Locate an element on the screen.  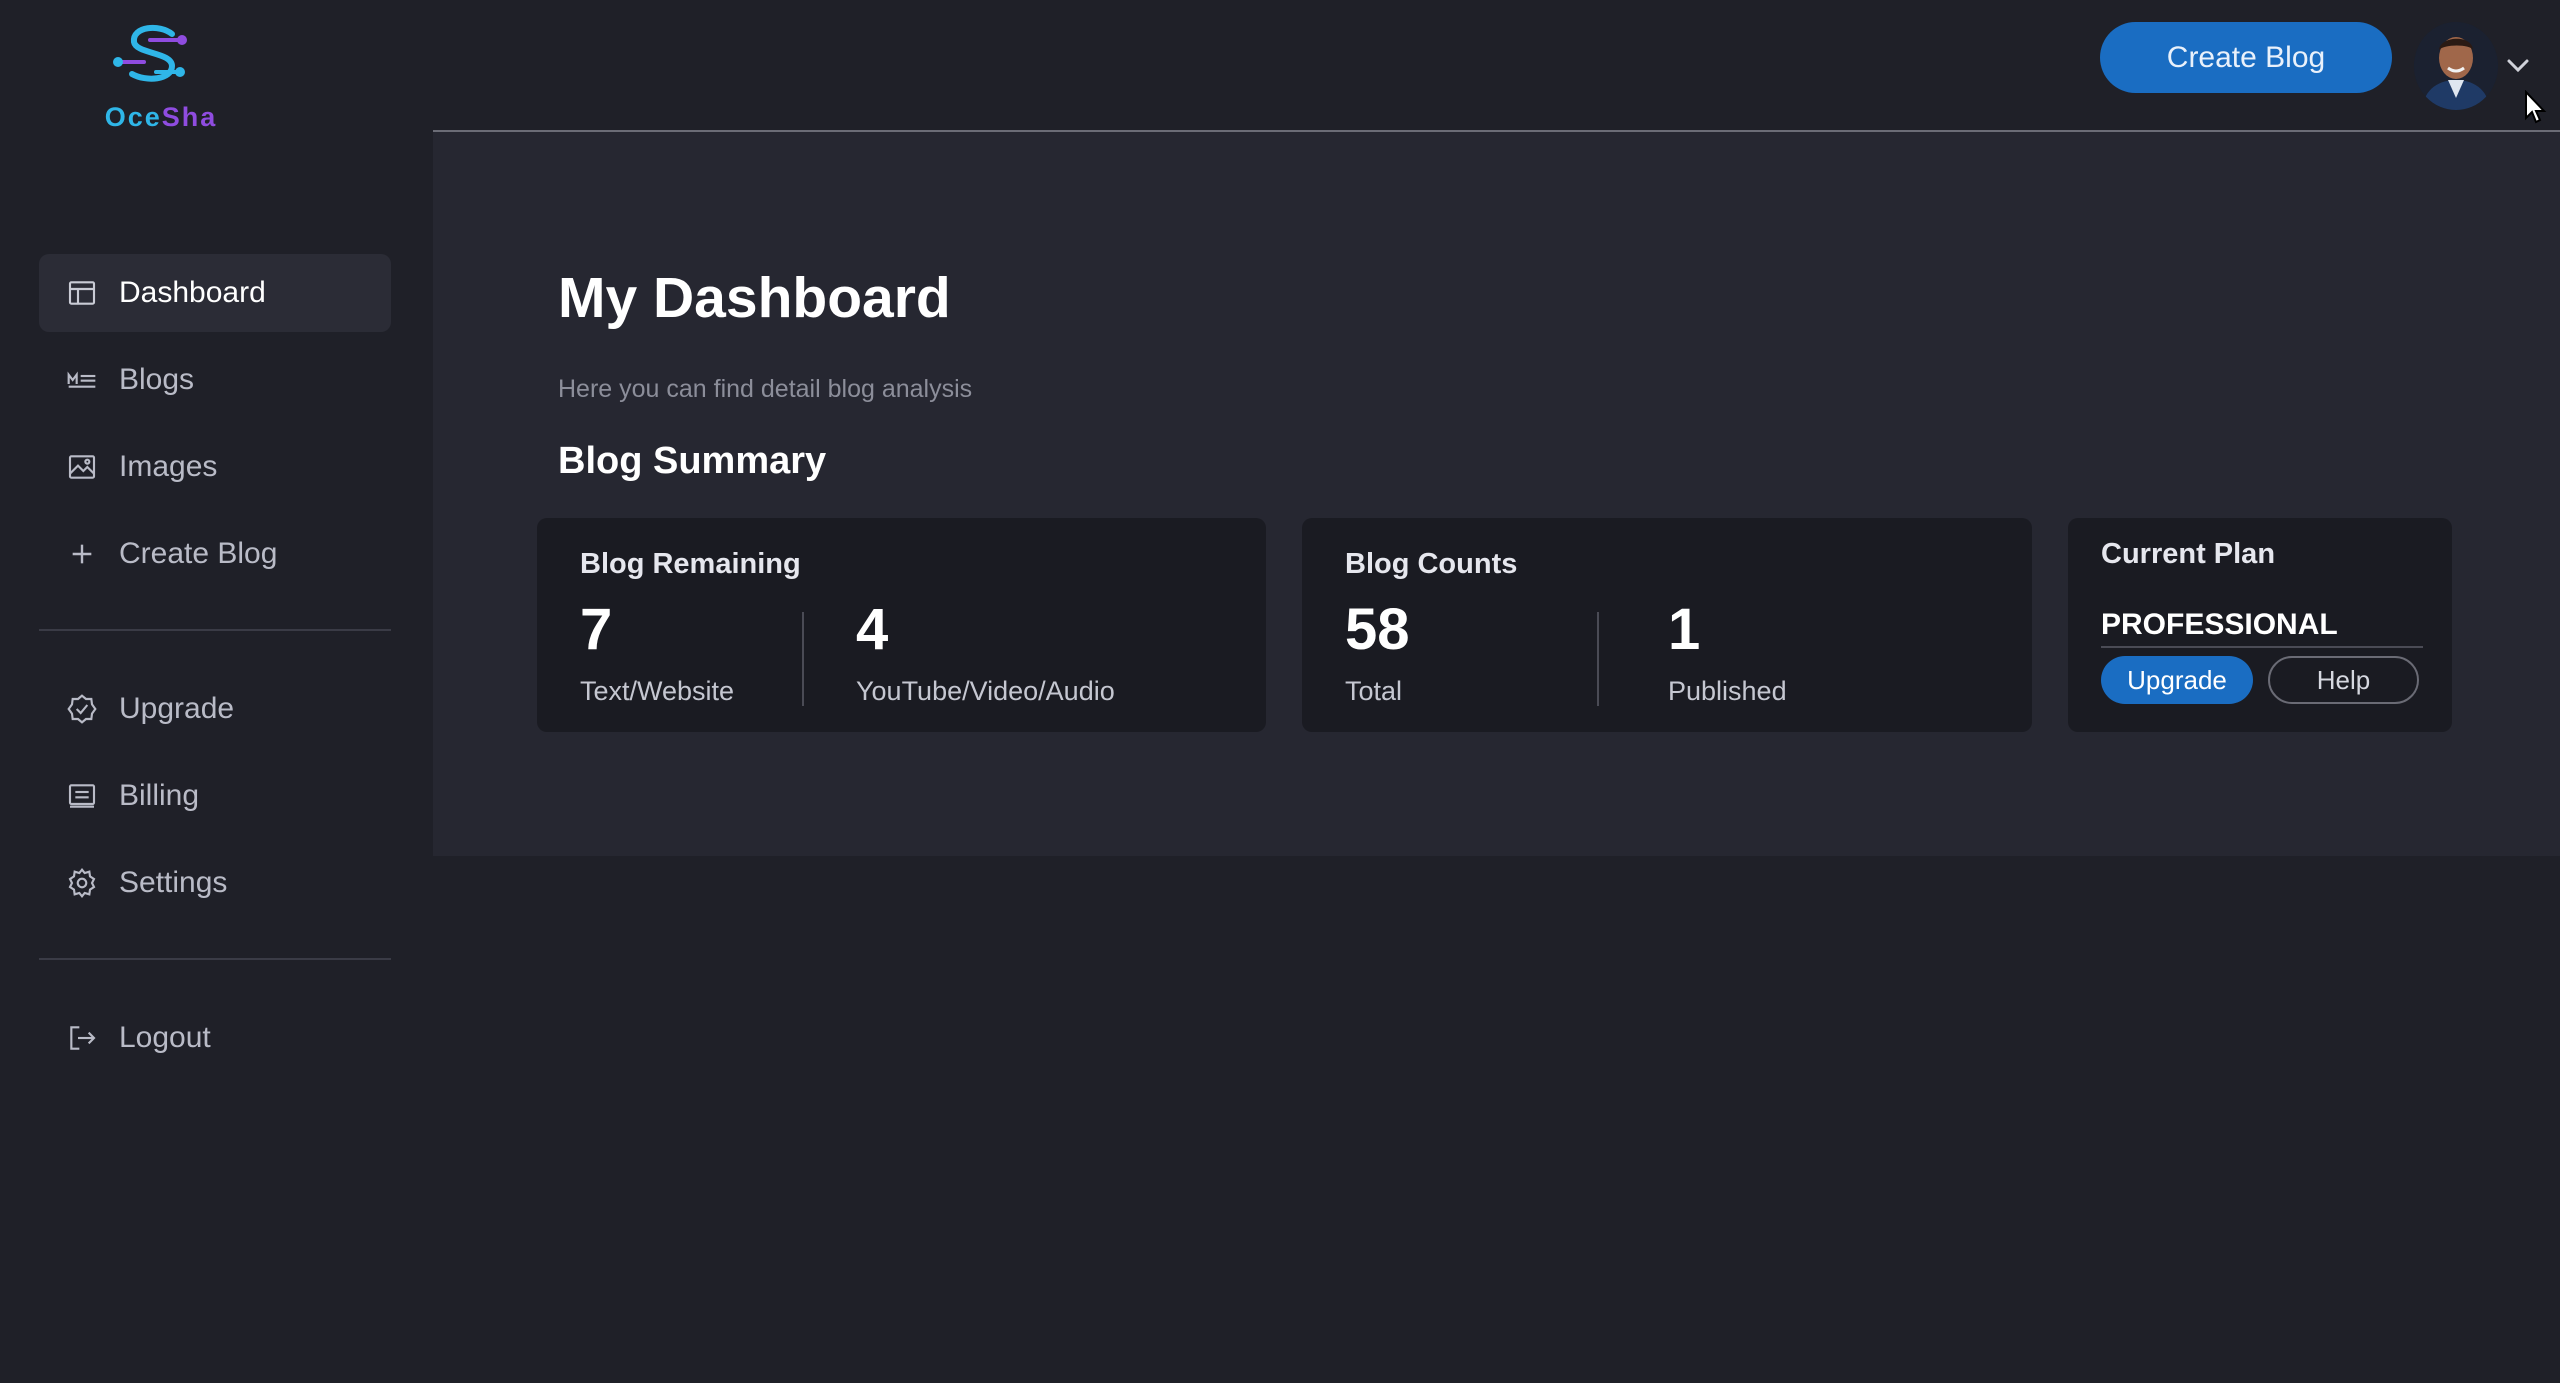
card-title: Blog Counts is located at coordinates (1431, 564).